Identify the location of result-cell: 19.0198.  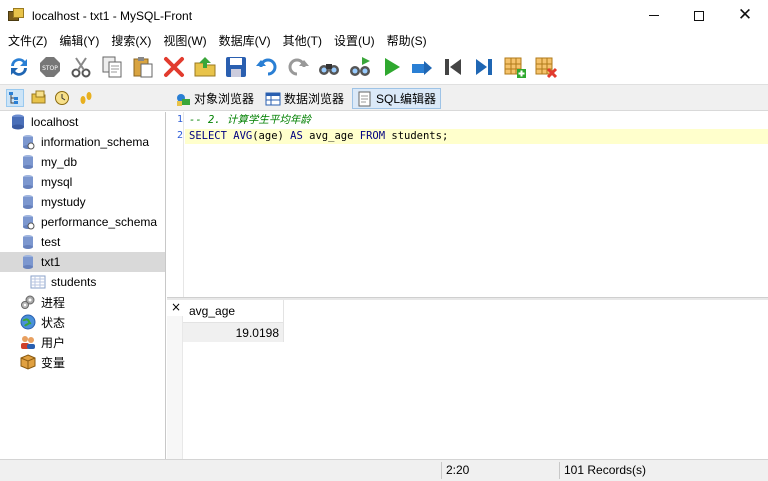
(233, 332).